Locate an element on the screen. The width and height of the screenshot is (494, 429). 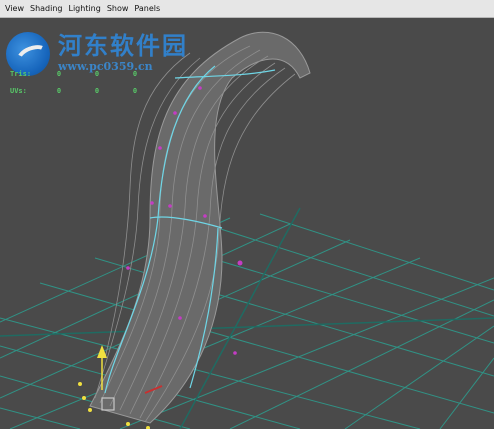
watermark-title: 河东软件园 is located at coordinates (123, 45).